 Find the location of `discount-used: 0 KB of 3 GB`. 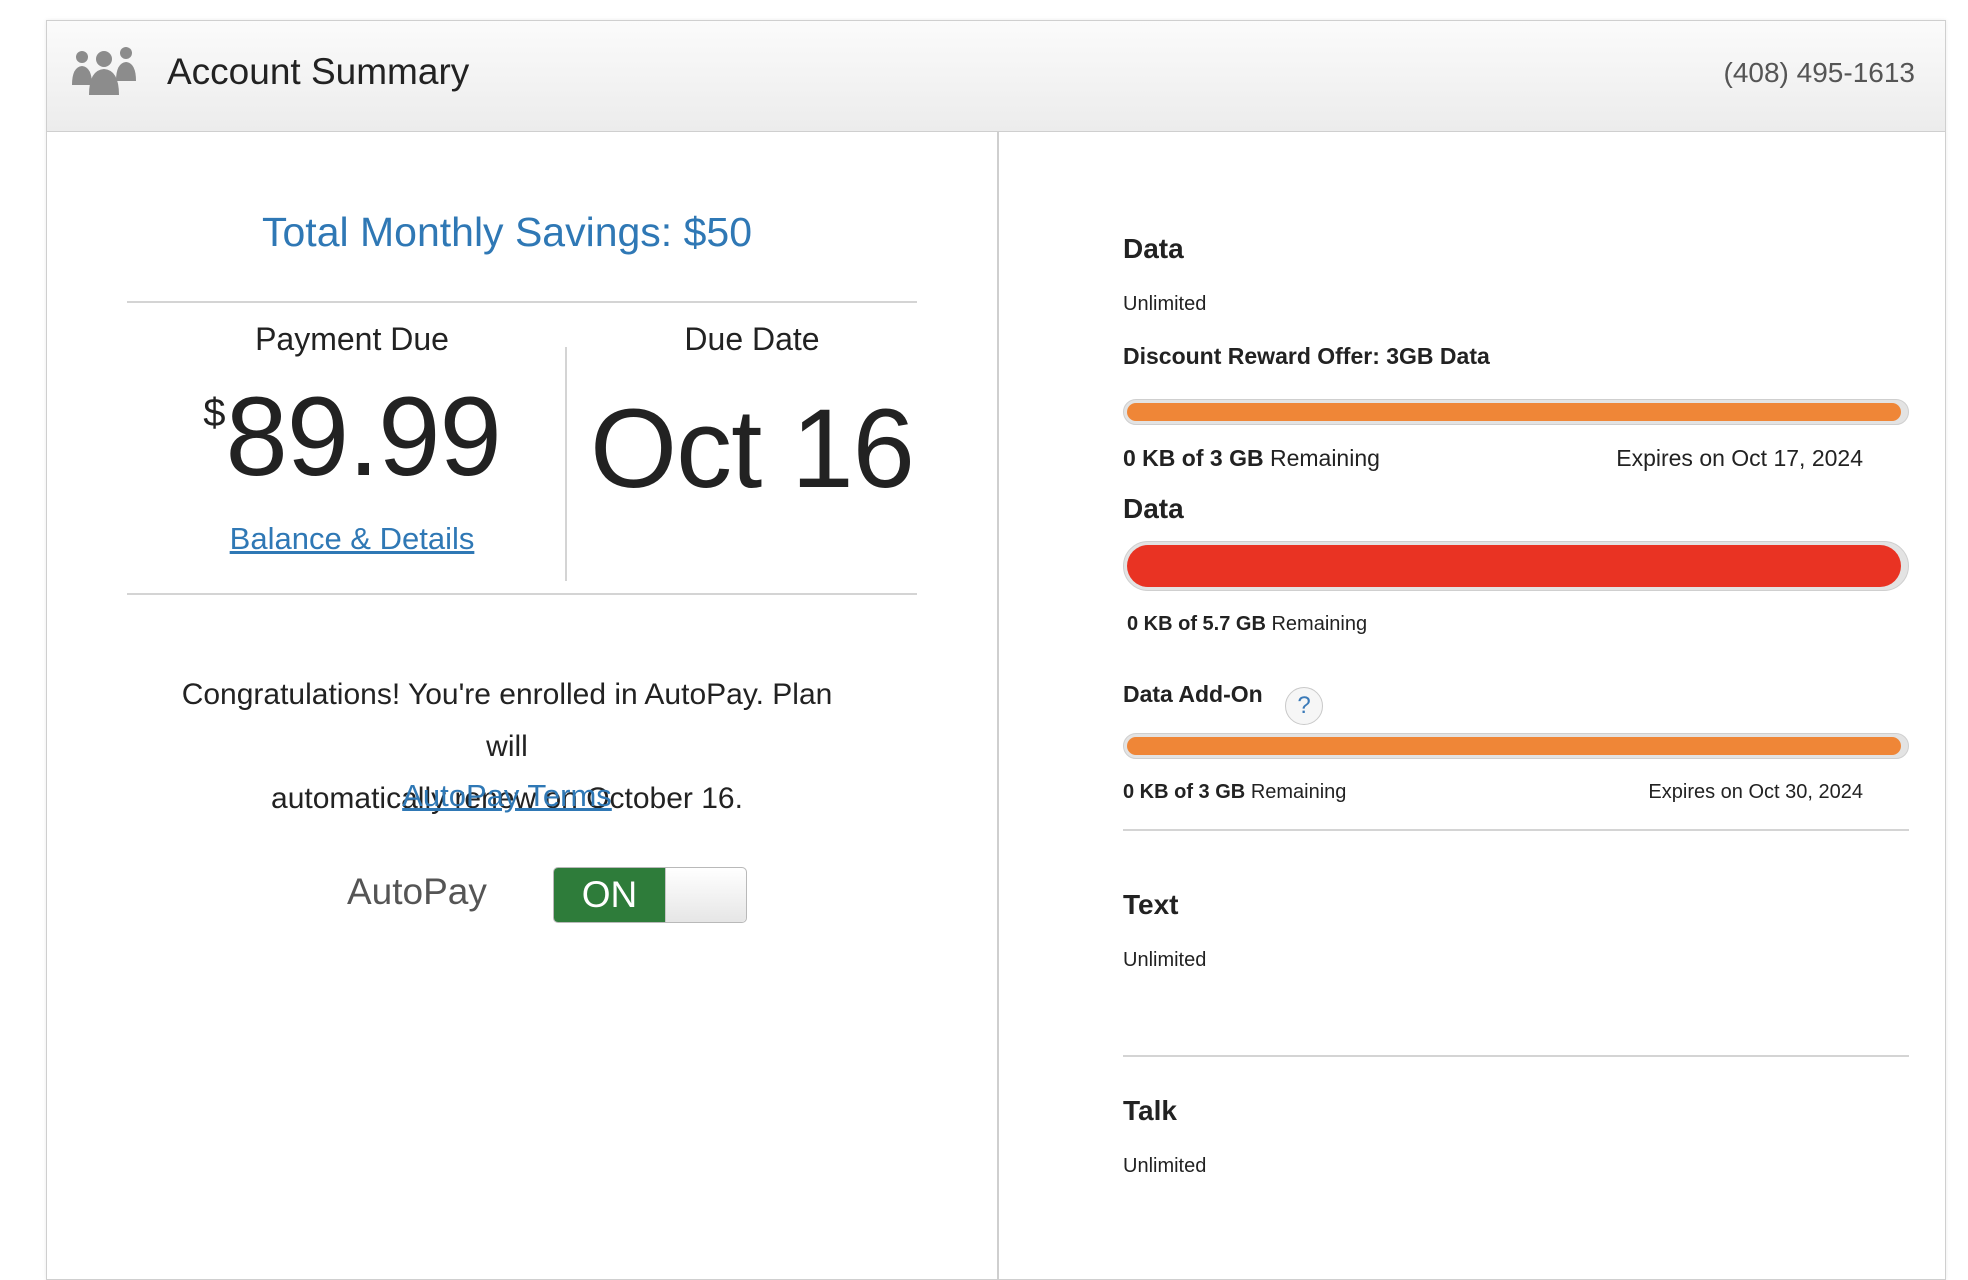

discount-used: 0 KB of 3 GB is located at coordinates (1193, 458).